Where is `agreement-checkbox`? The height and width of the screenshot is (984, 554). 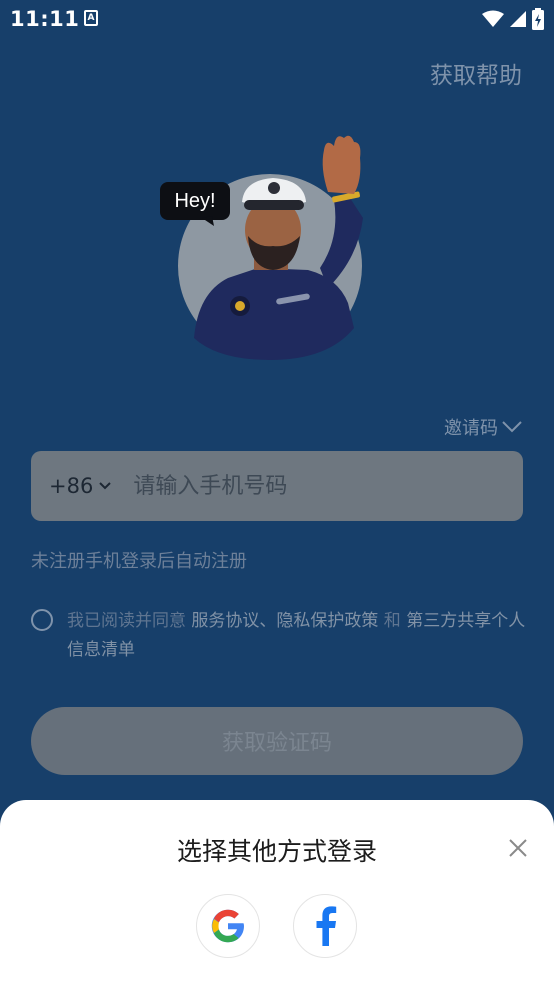
agreement-checkbox is located at coordinates (42, 620).